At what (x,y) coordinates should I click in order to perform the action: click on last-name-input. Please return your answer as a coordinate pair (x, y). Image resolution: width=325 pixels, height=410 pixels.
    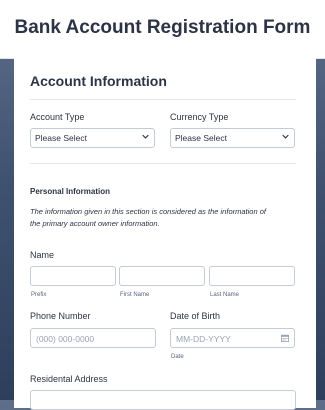
    Looking at the image, I should click on (252, 276).